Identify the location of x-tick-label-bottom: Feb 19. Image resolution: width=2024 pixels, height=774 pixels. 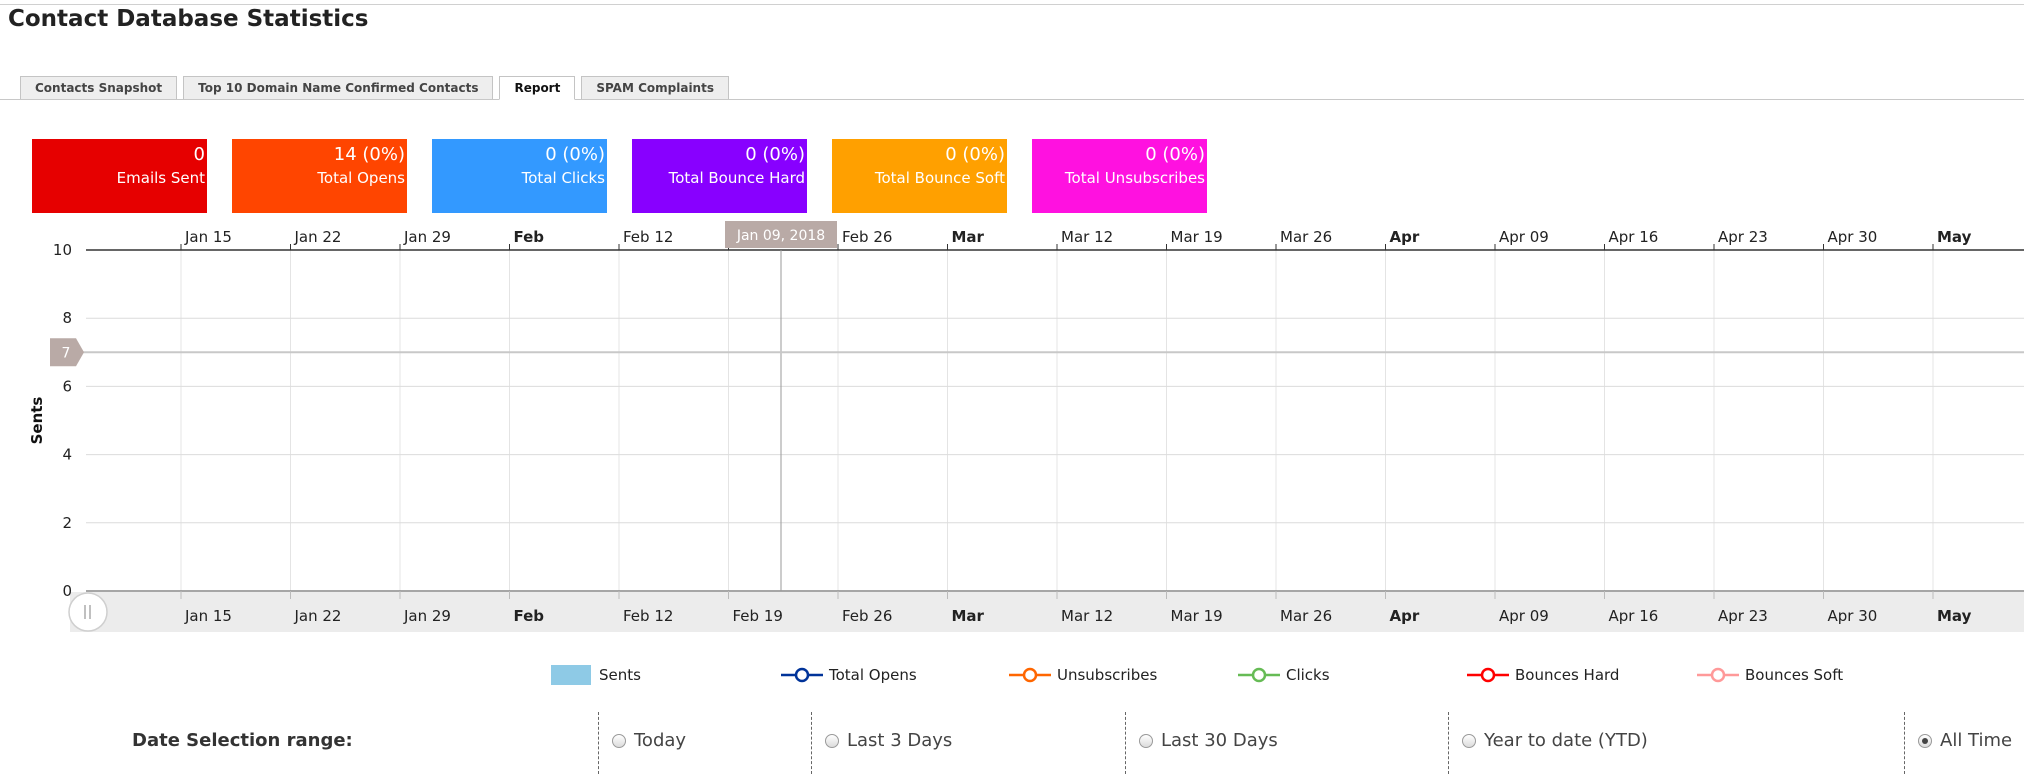
(758, 616).